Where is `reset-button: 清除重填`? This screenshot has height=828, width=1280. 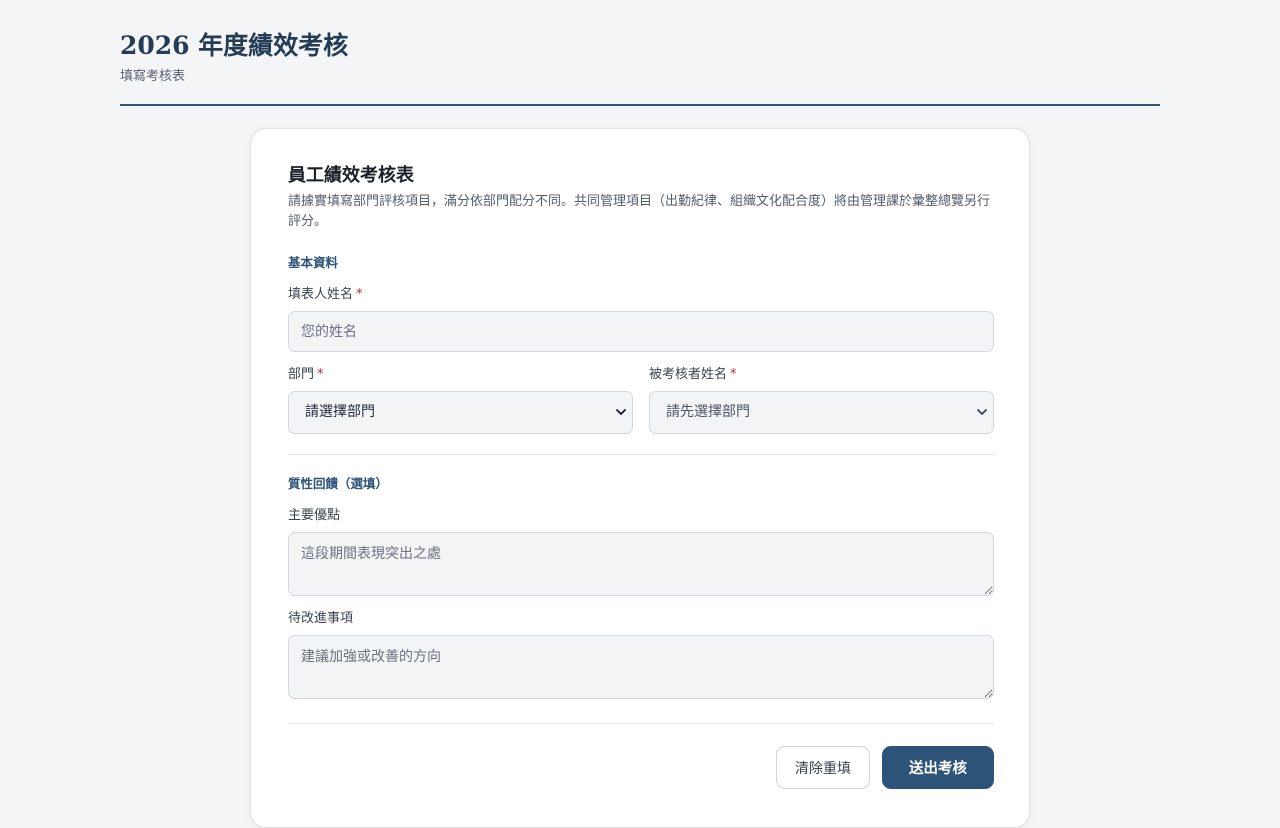 reset-button: 清除重填 is located at coordinates (823, 767).